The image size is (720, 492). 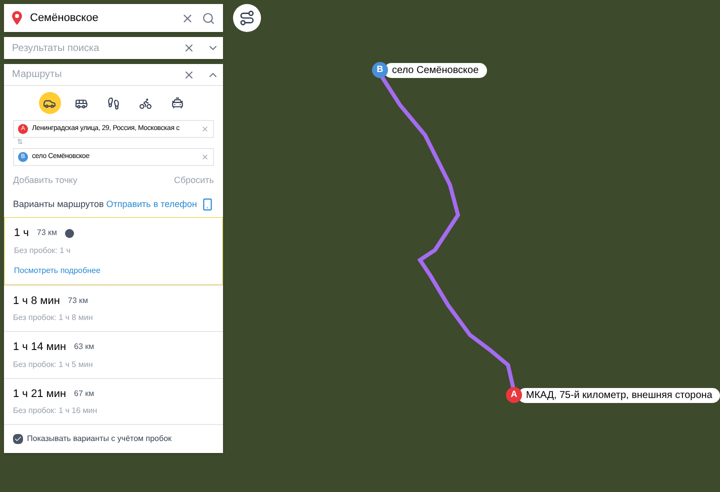 What do you see at coordinates (81, 103) in the screenshot?
I see `bus-icon` at bounding box center [81, 103].